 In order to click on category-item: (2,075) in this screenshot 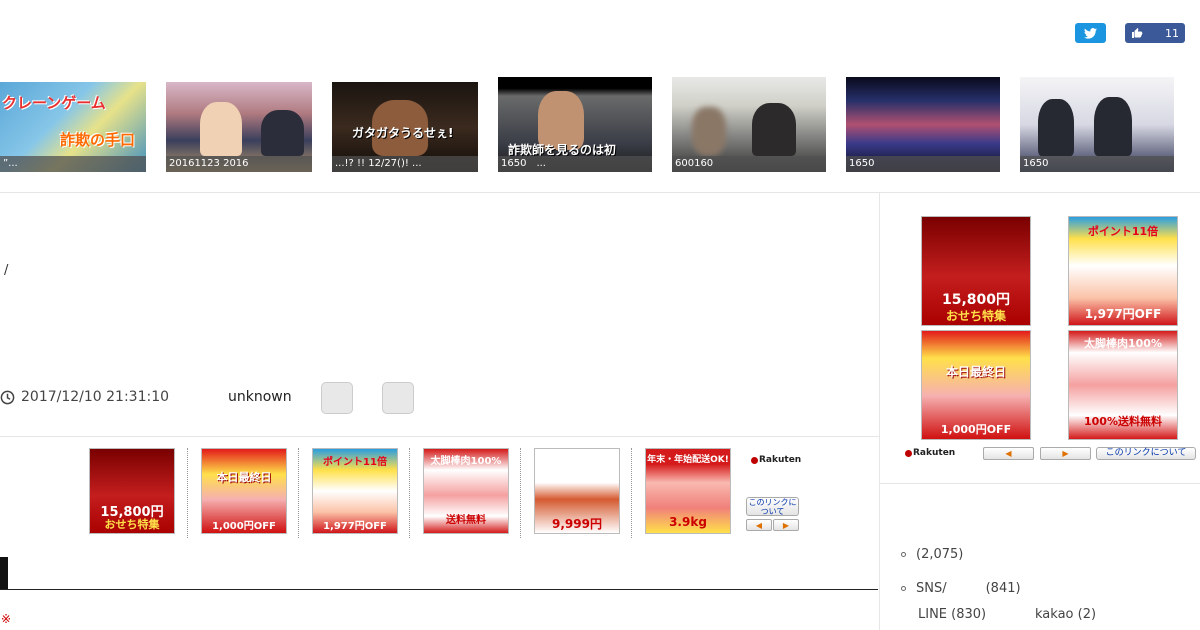, I will do `click(932, 554)`.